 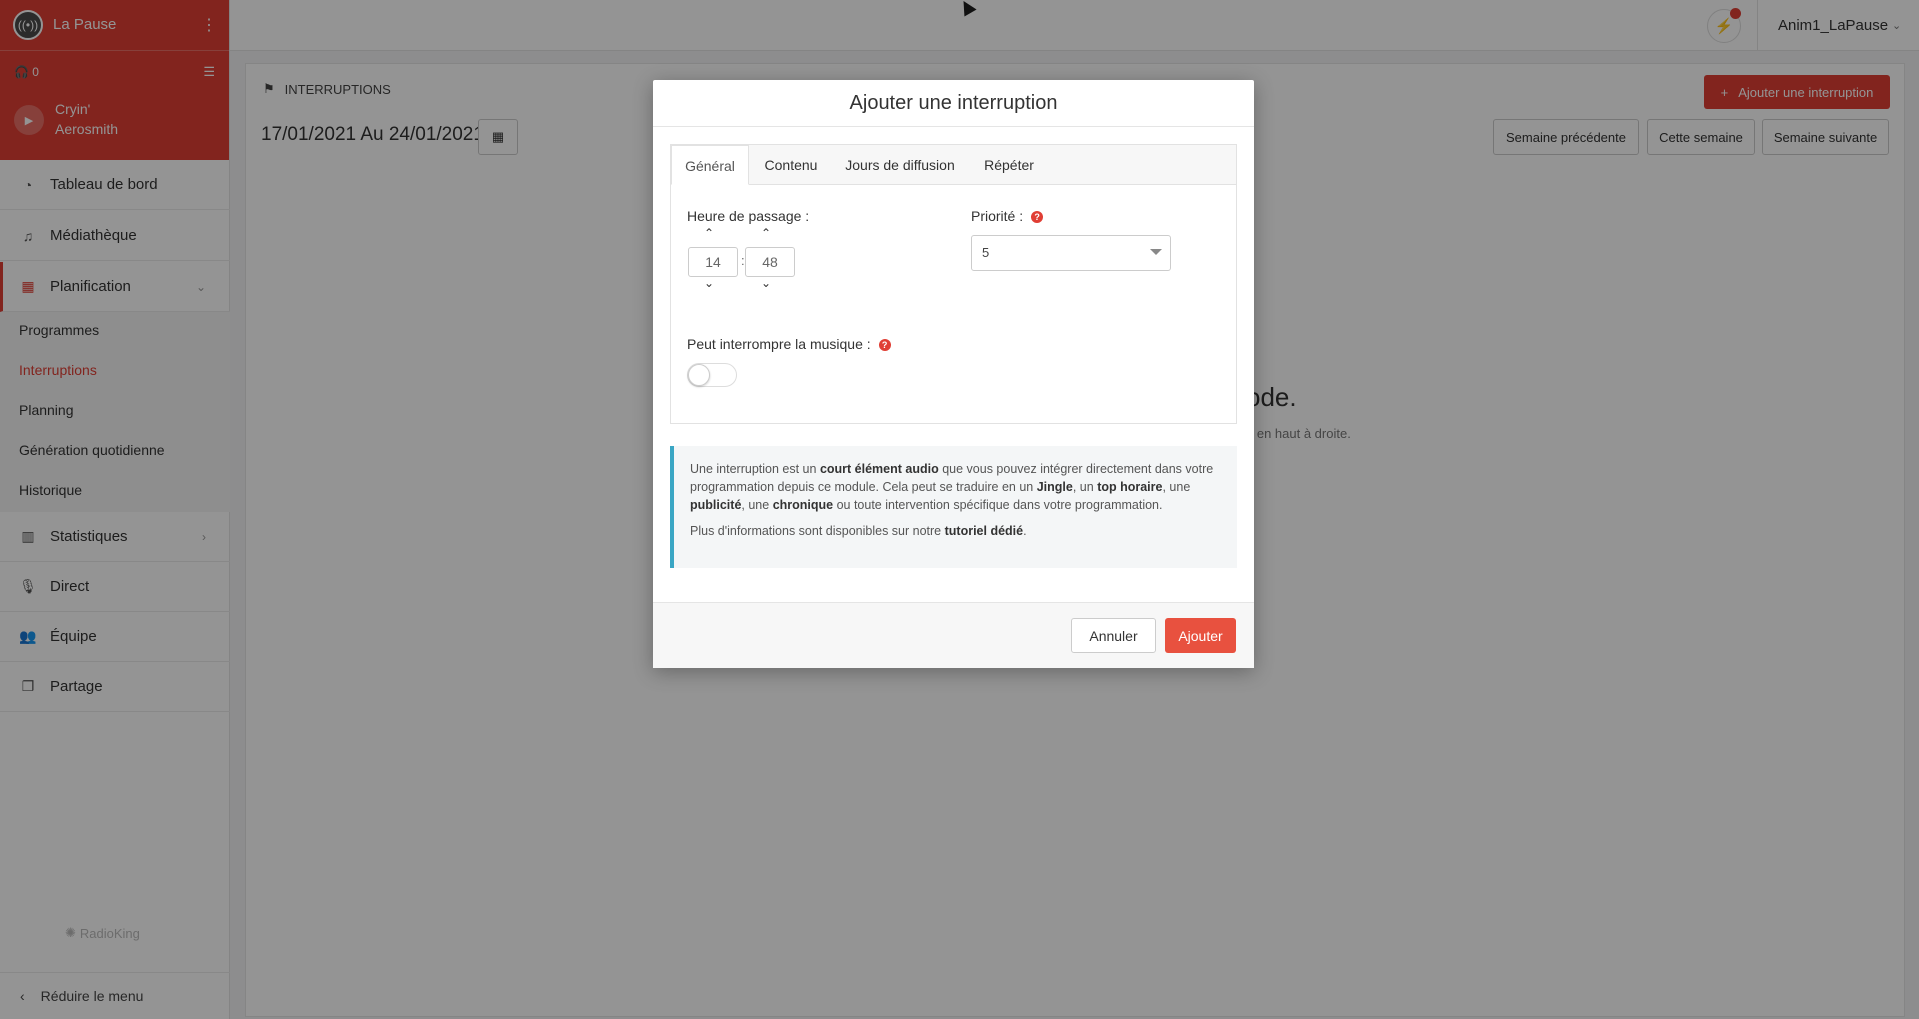 I want to click on interrupt-music-label-text: Peut interrompre la musique :, so click(x=779, y=344).